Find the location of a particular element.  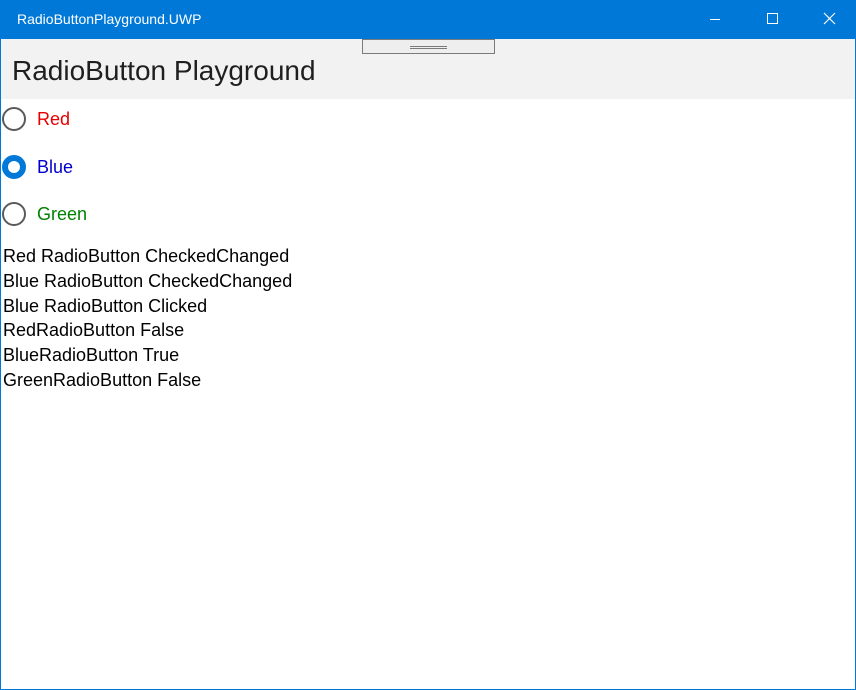

close-button is located at coordinates (828, 19).